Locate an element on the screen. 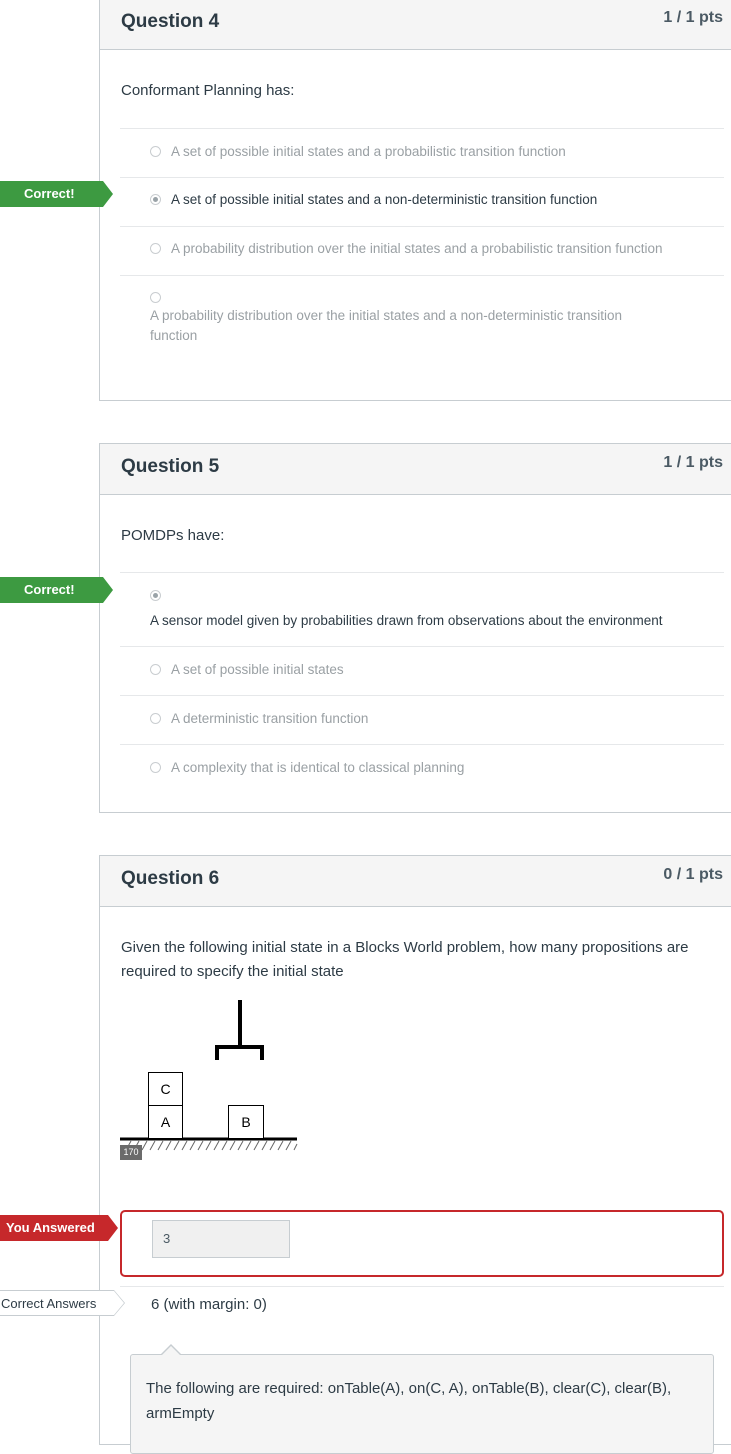 This screenshot has width=731, height=1454. answer-option: A set of possible initial states is located at coordinates (422, 670).